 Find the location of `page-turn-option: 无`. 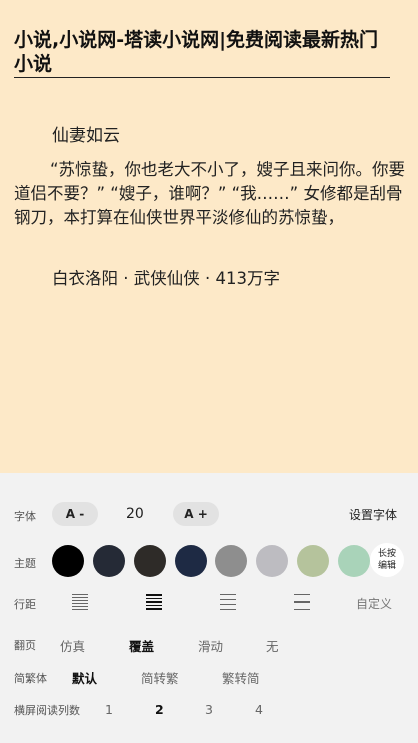

page-turn-option: 无 is located at coordinates (272, 645).